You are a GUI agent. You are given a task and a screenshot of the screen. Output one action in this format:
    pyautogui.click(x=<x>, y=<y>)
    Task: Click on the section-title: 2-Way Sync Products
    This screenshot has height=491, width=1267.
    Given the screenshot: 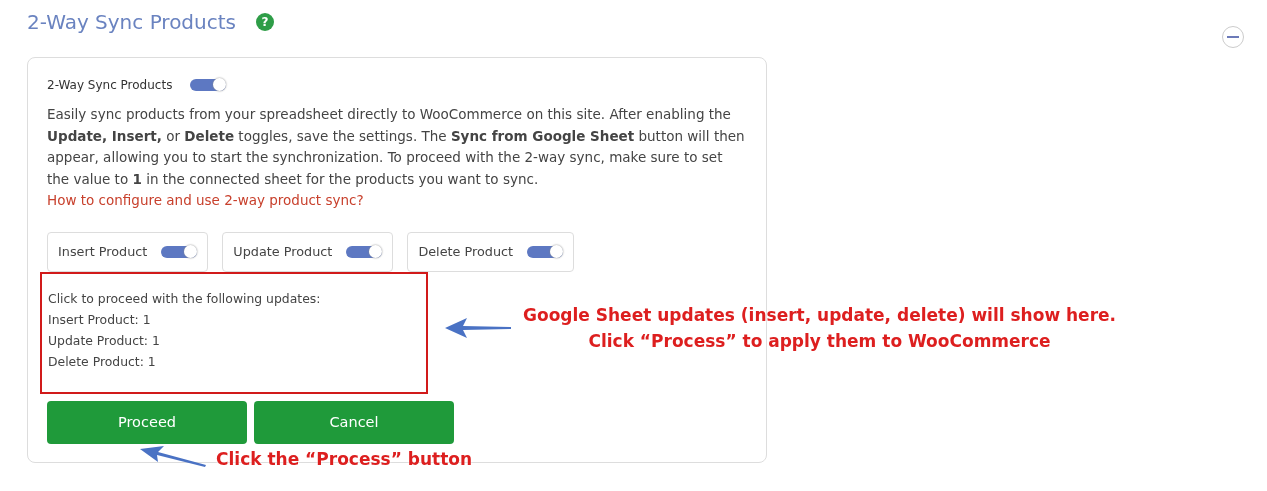 What is the action you would take?
    pyautogui.click(x=131, y=22)
    